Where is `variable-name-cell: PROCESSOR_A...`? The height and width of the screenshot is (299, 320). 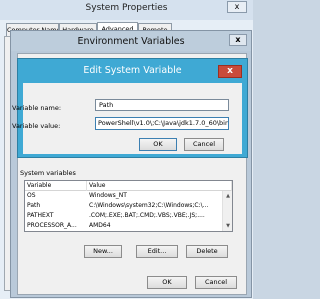 variable-name-cell: PROCESSOR_A... is located at coordinates (52, 225).